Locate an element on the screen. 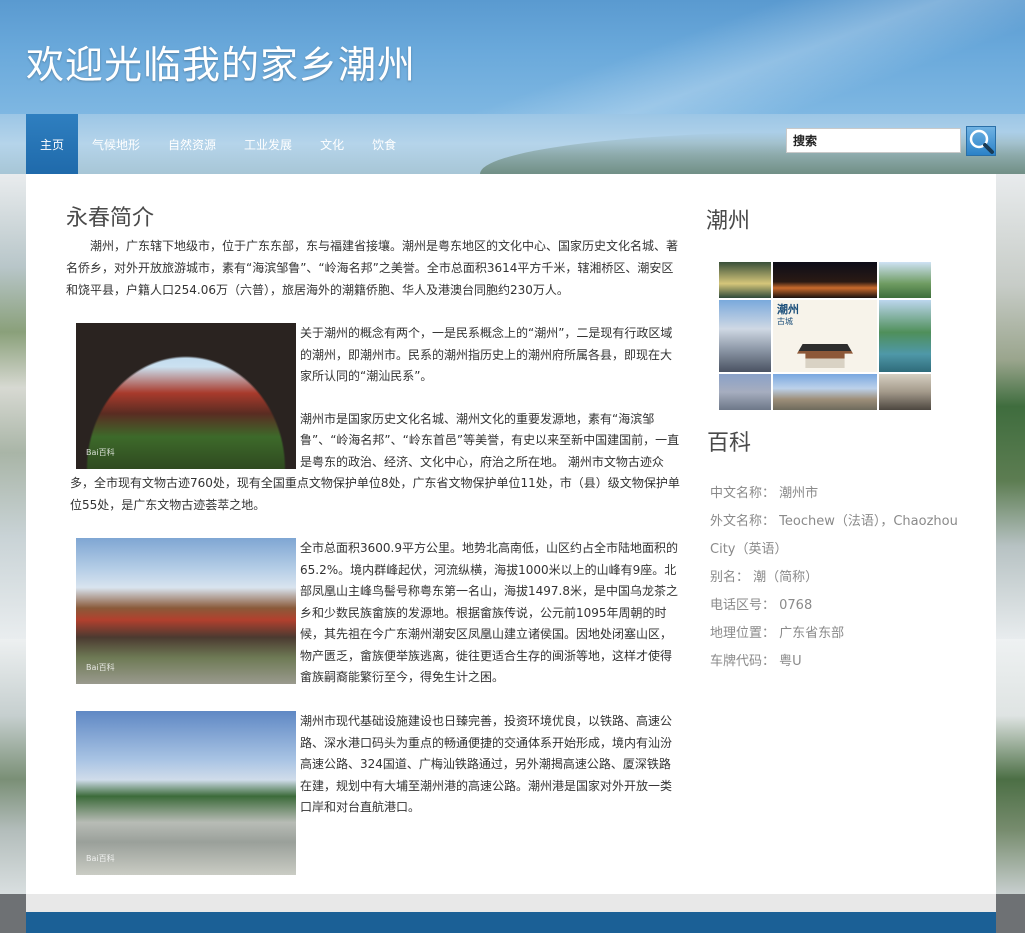 This screenshot has width=1025, height=933. backdrop-left is located at coordinates (13, 406).